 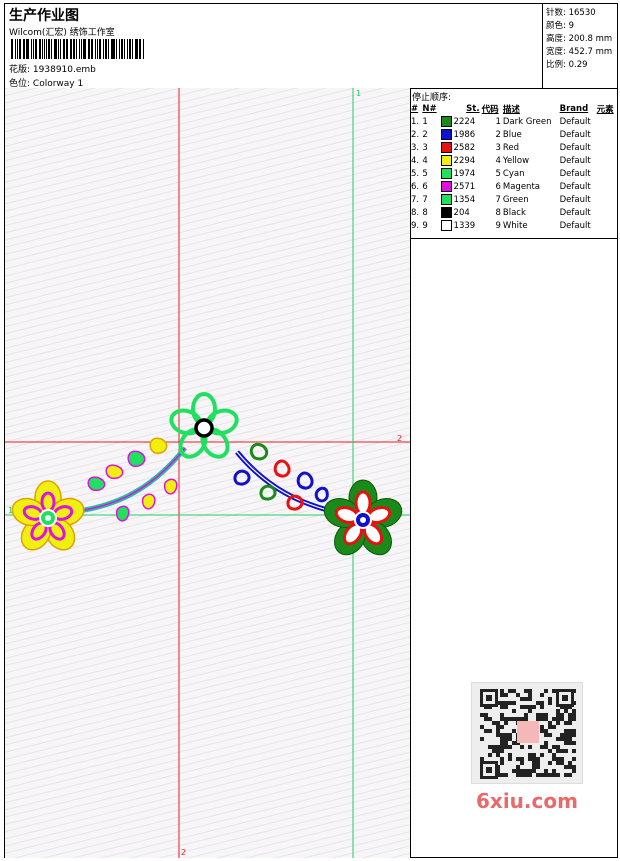 I want to click on table-row: 6. 6 2571 6 Magenta Default, so click(x=513, y=186).